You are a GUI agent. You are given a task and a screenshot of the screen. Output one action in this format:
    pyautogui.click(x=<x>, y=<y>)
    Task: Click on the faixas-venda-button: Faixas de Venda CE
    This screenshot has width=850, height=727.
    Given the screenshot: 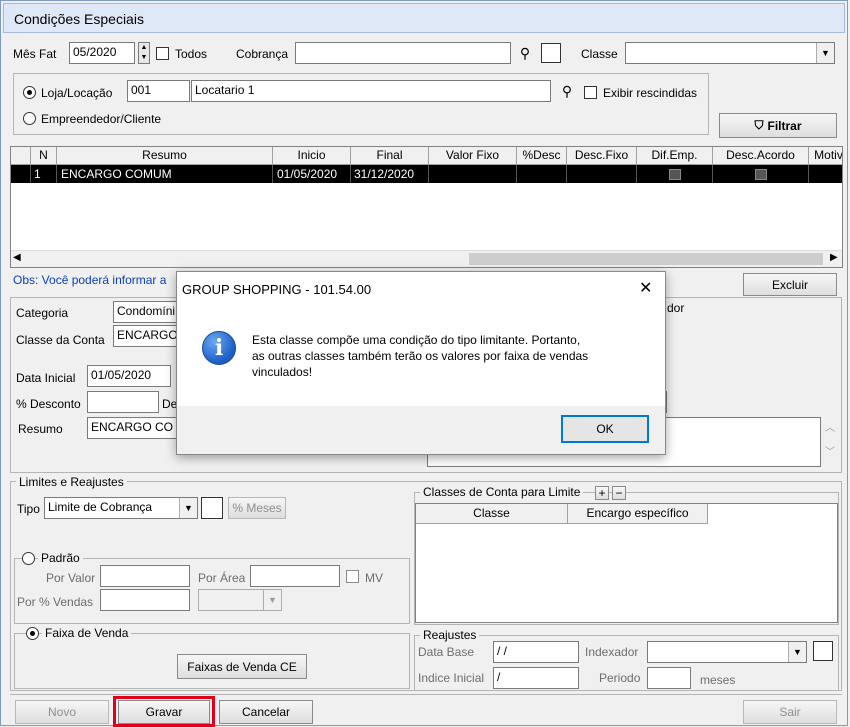 What is the action you would take?
    pyautogui.click(x=242, y=666)
    